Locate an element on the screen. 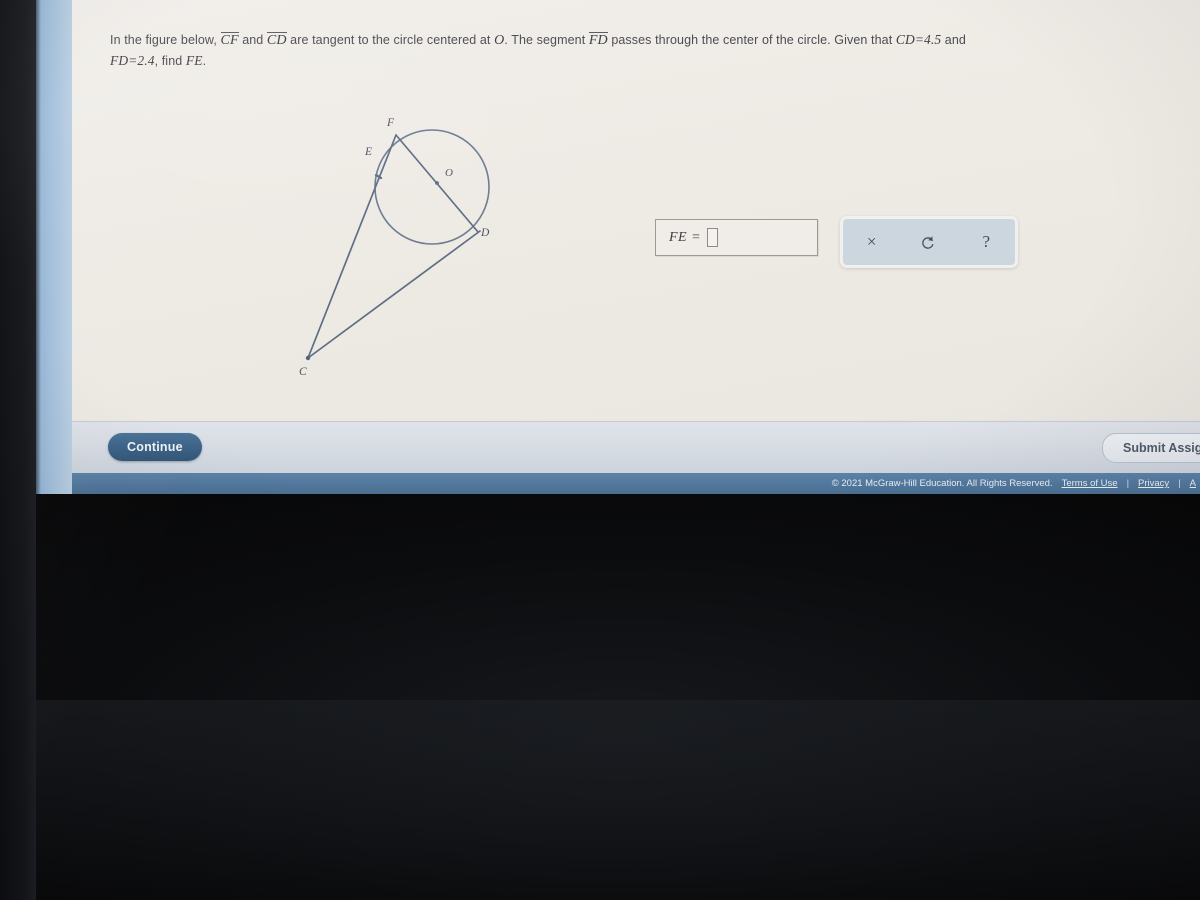 This screenshot has height=900, width=1200. figure-label-o: O is located at coordinates (449, 173).